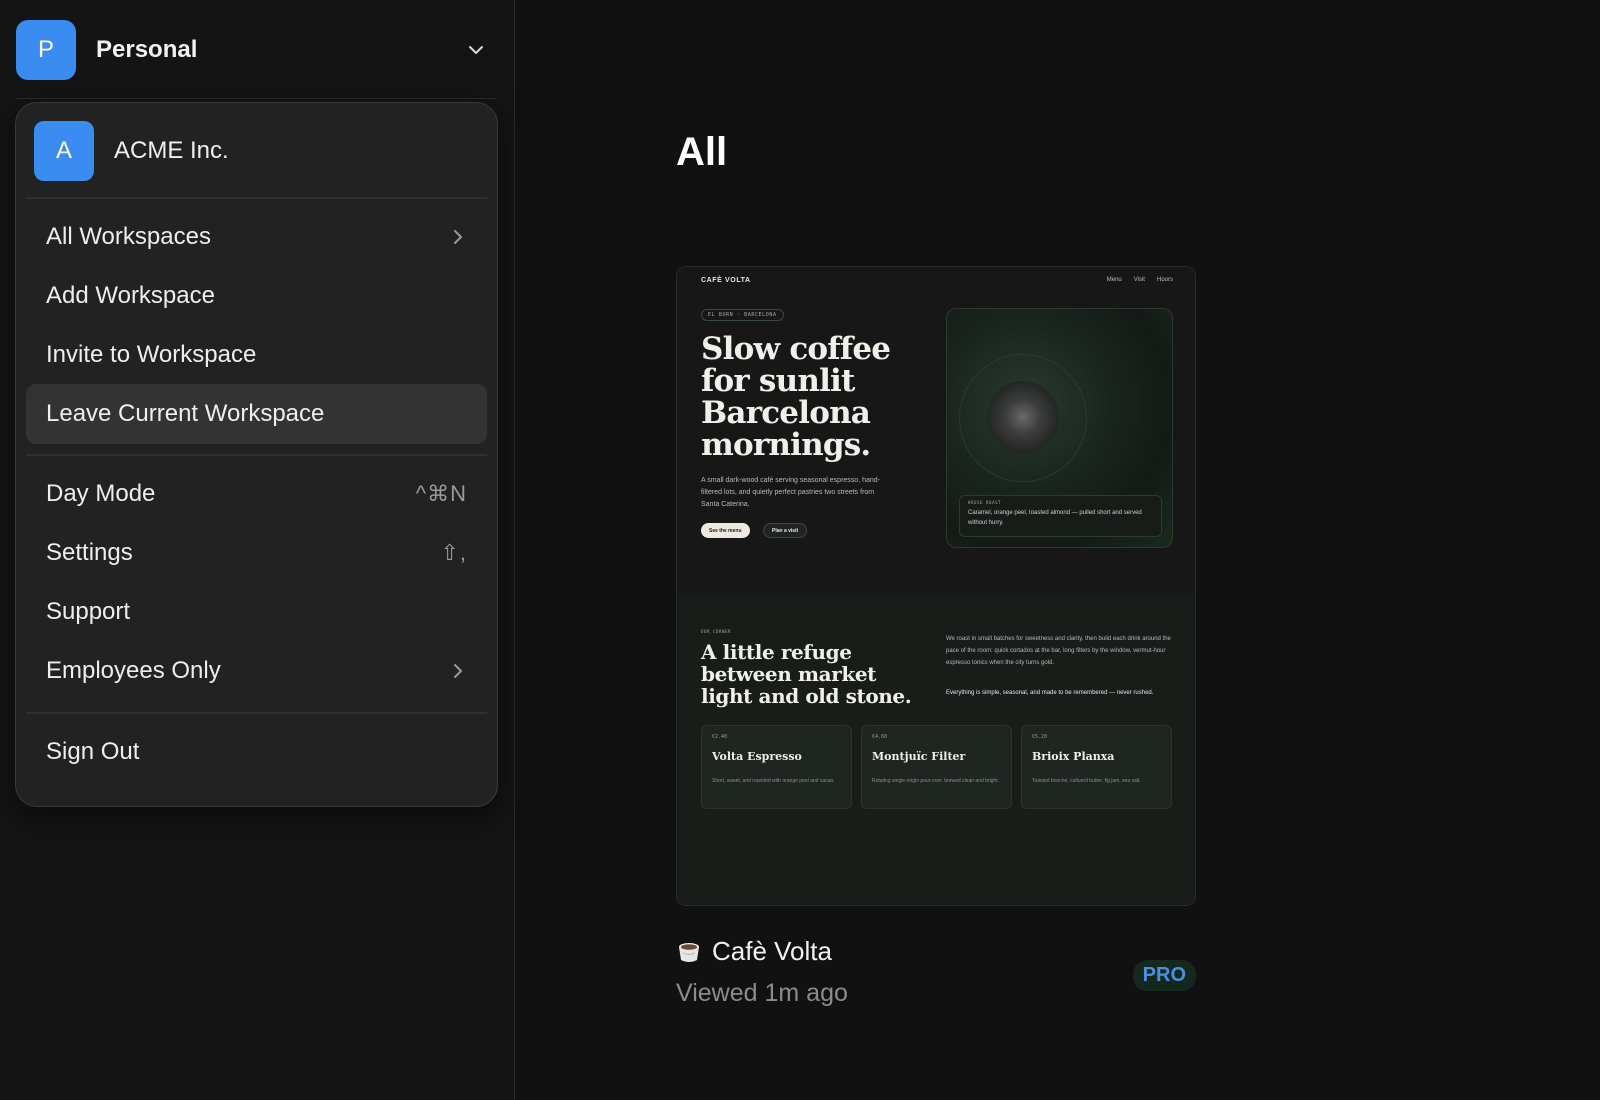  I want to click on workspace-switcher: P Personal, so click(256, 50).